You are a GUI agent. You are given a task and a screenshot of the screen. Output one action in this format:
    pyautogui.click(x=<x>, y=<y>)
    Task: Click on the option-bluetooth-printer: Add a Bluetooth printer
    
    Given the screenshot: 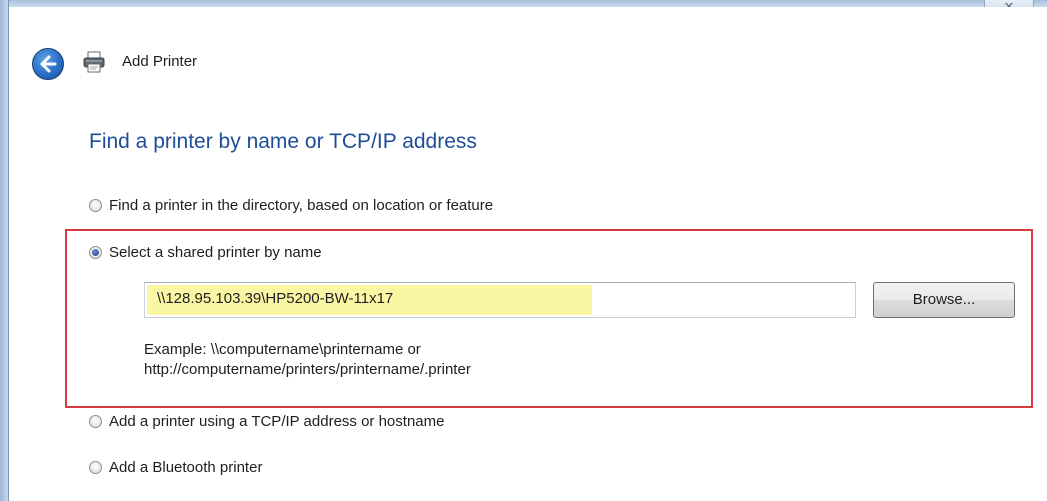 What is the action you would take?
    pyautogui.click(x=175, y=467)
    